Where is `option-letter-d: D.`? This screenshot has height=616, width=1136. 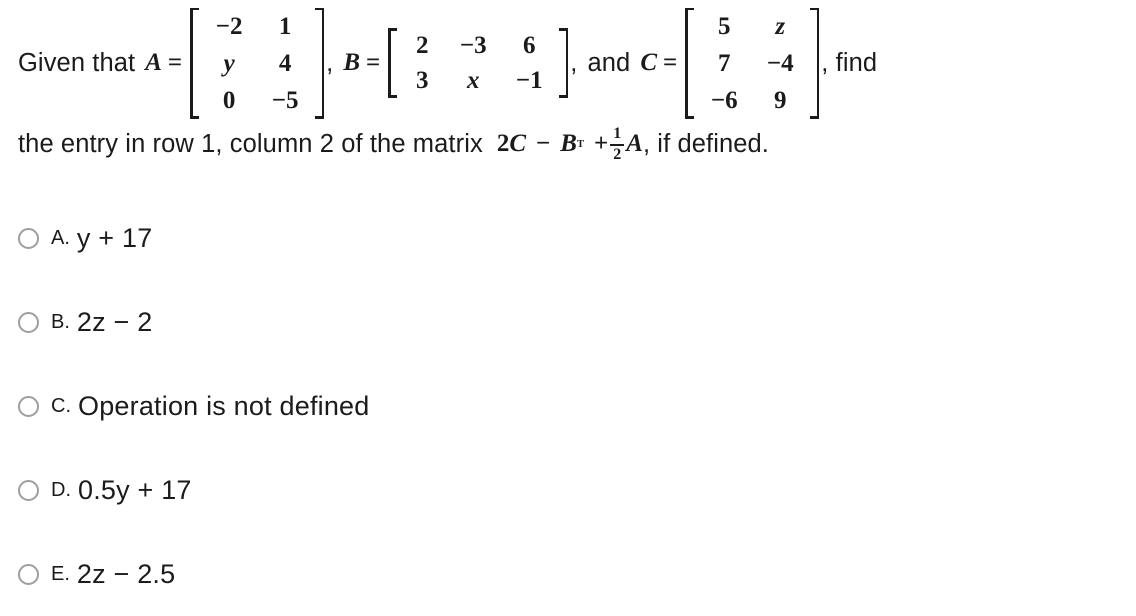
option-letter-d: D. is located at coordinates (61, 489).